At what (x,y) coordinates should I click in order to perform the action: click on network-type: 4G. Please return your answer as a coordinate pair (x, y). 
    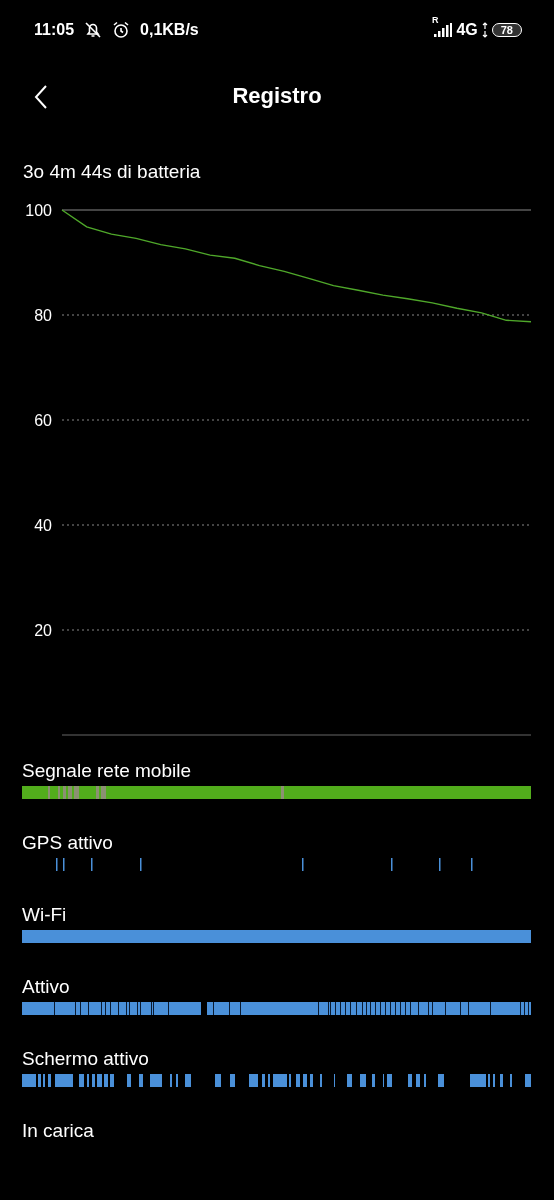
    Looking at the image, I should click on (467, 30).